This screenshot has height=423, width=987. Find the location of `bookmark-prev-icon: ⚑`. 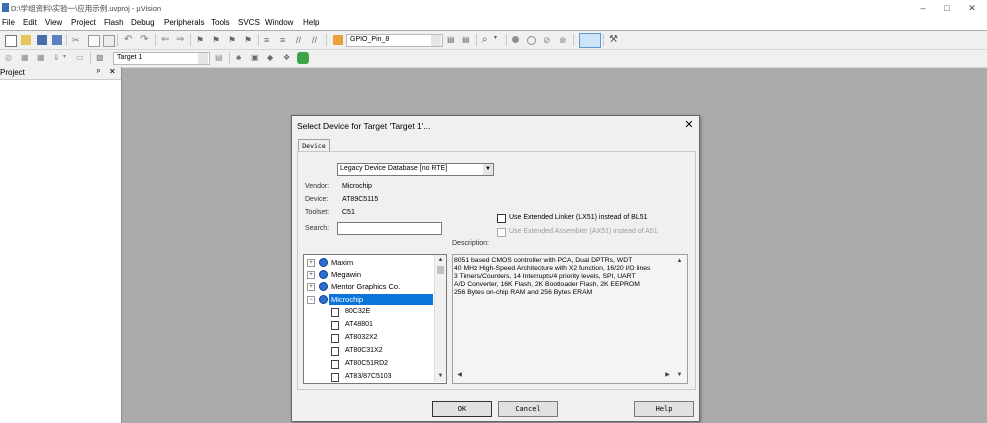

bookmark-prev-icon: ⚑ is located at coordinates (217, 40).